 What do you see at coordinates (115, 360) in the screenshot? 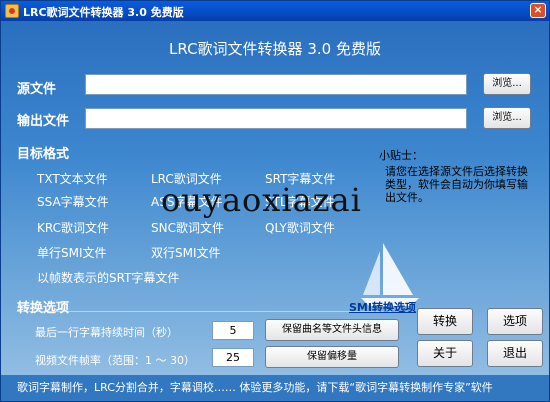
I see `framerate-label: 视频文件帧率（范围：1 ～ 30）` at bounding box center [115, 360].